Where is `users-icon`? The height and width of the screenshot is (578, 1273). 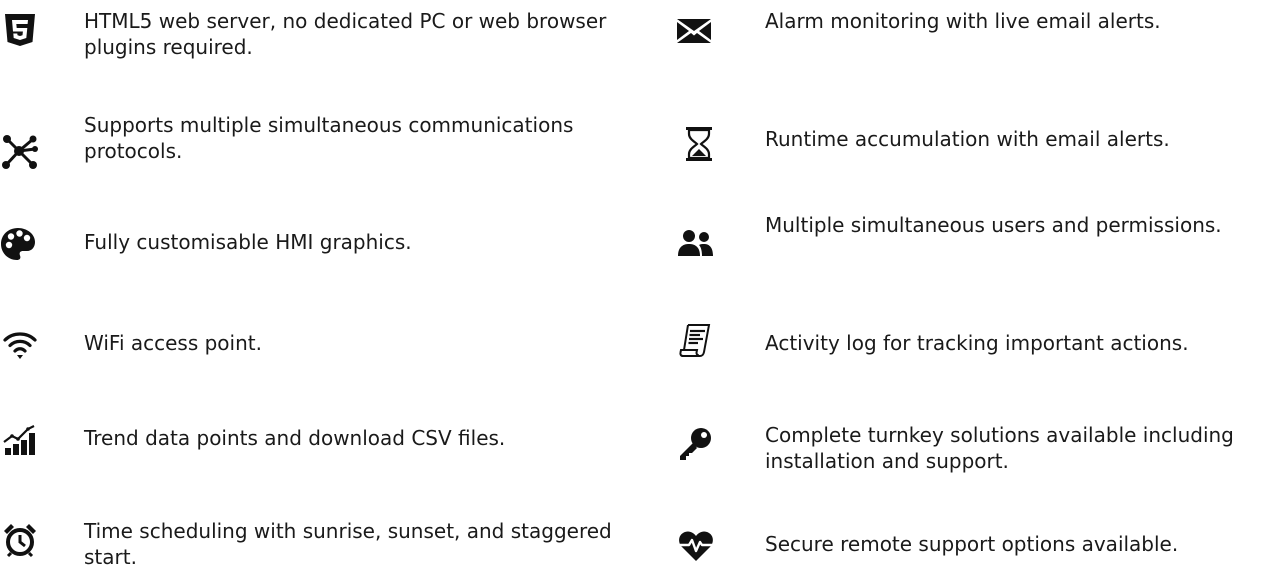
users-icon is located at coordinates (696, 244).